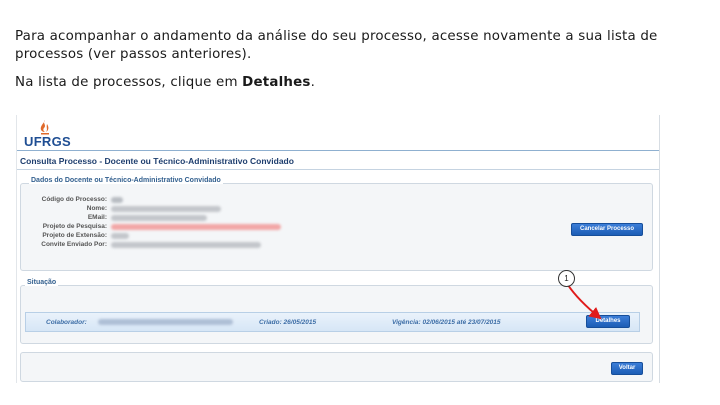  Describe the element at coordinates (74, 199) in the screenshot. I see `label-codigo: Código do Processo:` at that location.